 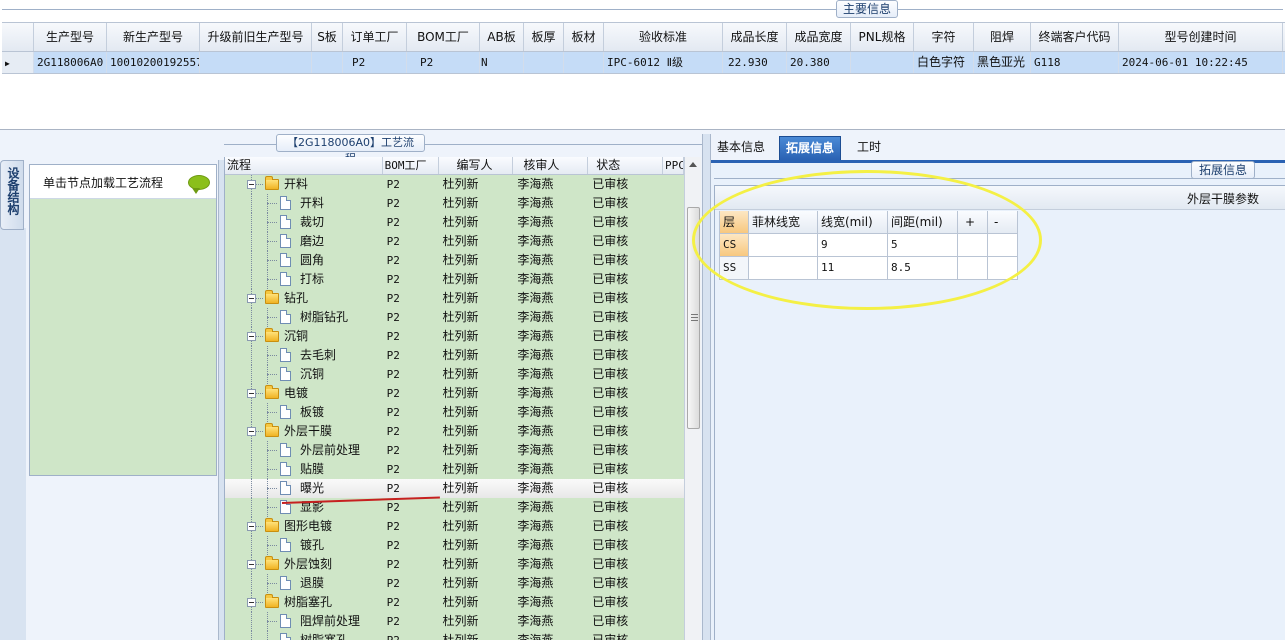 What do you see at coordinates (1201, 37) in the screenshot?
I see `col-header: 型号创建时间` at bounding box center [1201, 37].